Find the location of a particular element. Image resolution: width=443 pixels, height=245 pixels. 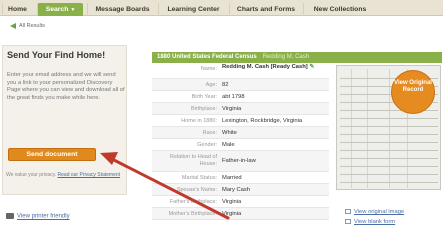

tab-label: New Collections is located at coordinates (340, 9).